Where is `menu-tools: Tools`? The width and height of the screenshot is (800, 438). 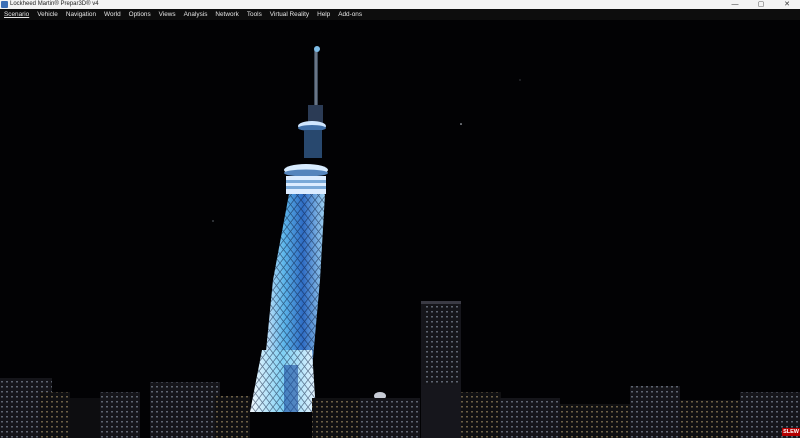
menu-tools: Tools is located at coordinates (254, 14).